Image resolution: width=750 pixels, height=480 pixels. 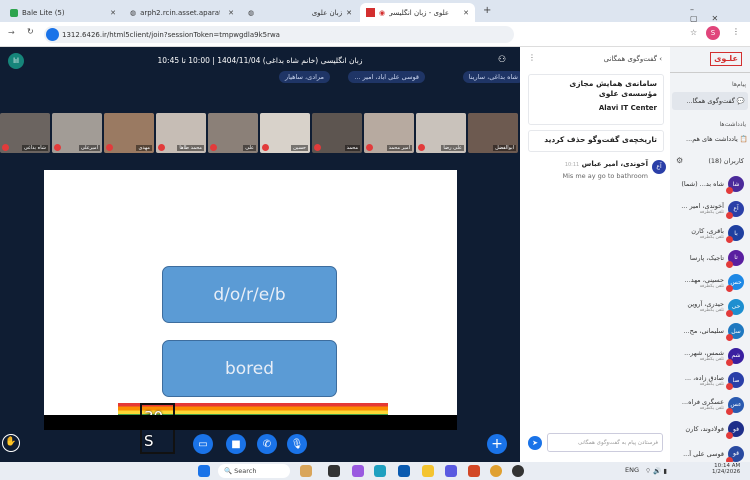 What do you see at coordinates (726, 161) in the screenshot?
I see `users-label: کاربران (18)` at bounding box center [726, 161].